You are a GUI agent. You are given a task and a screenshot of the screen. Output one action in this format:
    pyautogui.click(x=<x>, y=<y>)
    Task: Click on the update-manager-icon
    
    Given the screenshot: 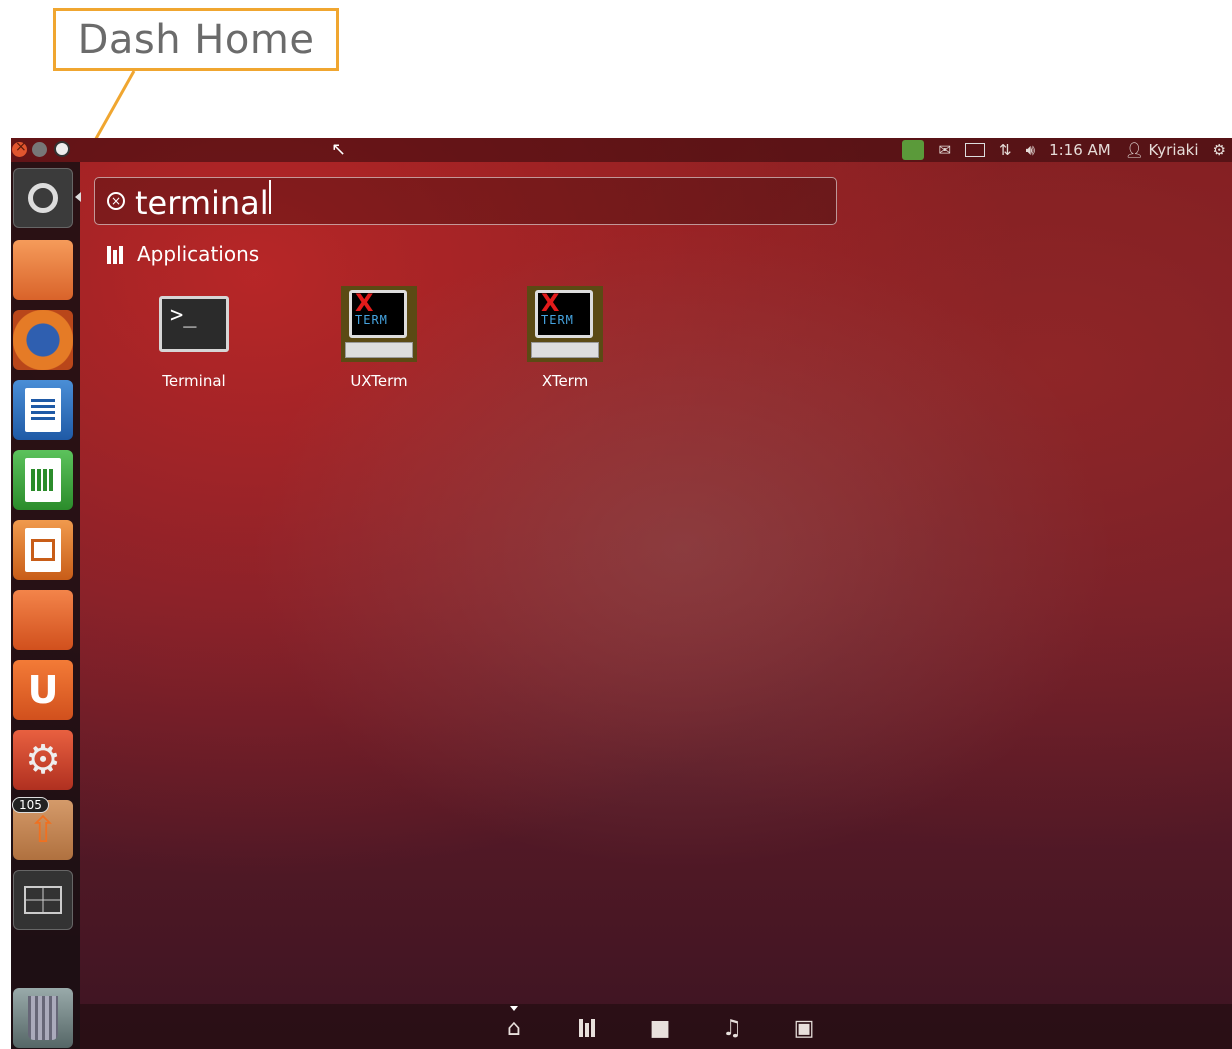 What is the action you would take?
    pyautogui.click(x=913, y=150)
    